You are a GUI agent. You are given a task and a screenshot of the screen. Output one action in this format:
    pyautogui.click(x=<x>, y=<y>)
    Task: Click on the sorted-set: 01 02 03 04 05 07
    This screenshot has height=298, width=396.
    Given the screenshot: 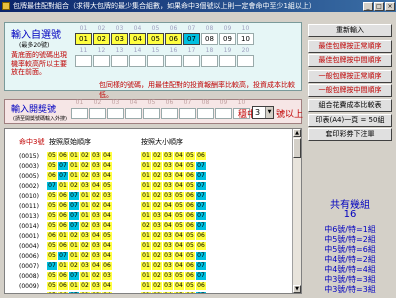 What is the action you would take?
    pyautogui.click(x=174, y=166)
    